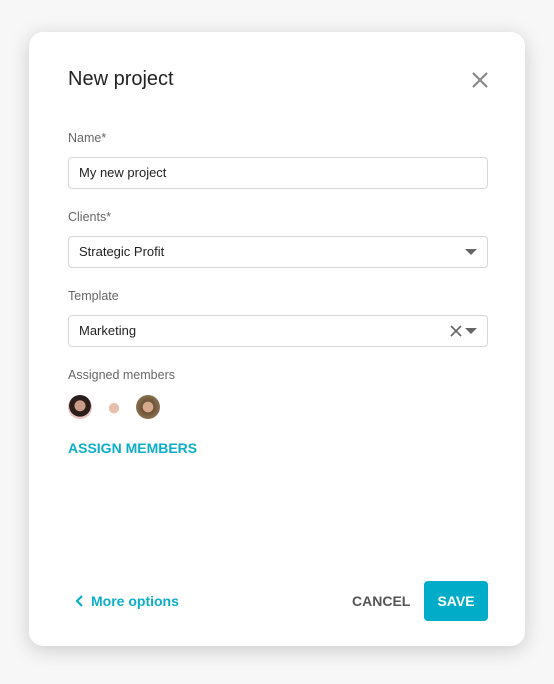 This screenshot has width=554, height=684. What do you see at coordinates (480, 80) in the screenshot?
I see `close-icon` at bounding box center [480, 80].